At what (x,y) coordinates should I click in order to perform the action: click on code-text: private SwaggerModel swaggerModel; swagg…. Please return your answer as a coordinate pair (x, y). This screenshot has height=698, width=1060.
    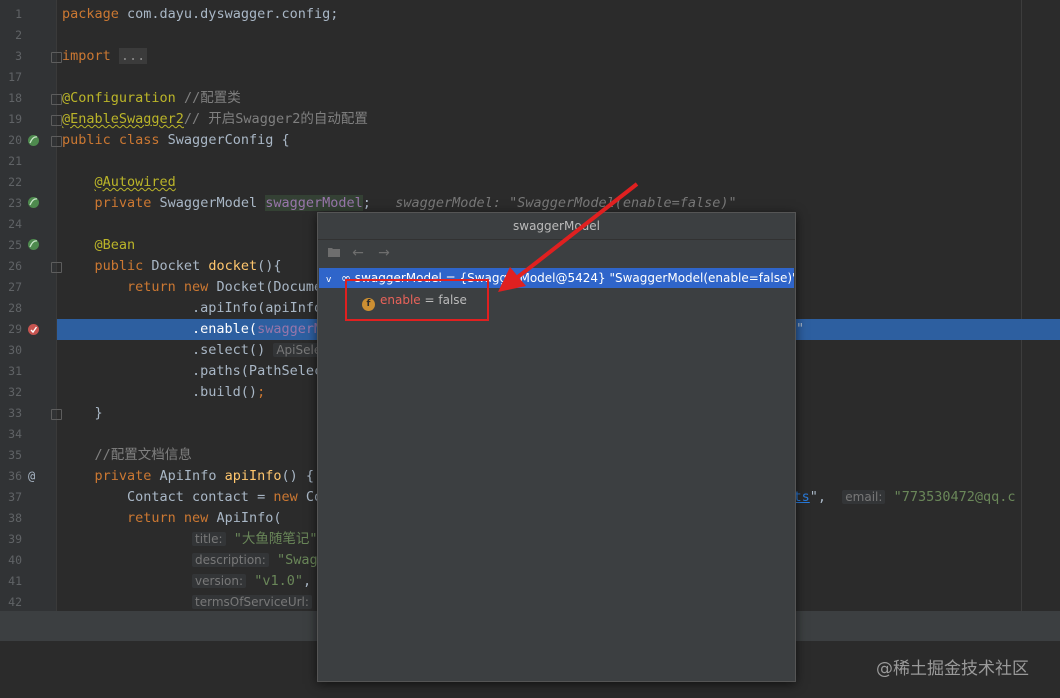
    Looking at the image, I should click on (399, 203).